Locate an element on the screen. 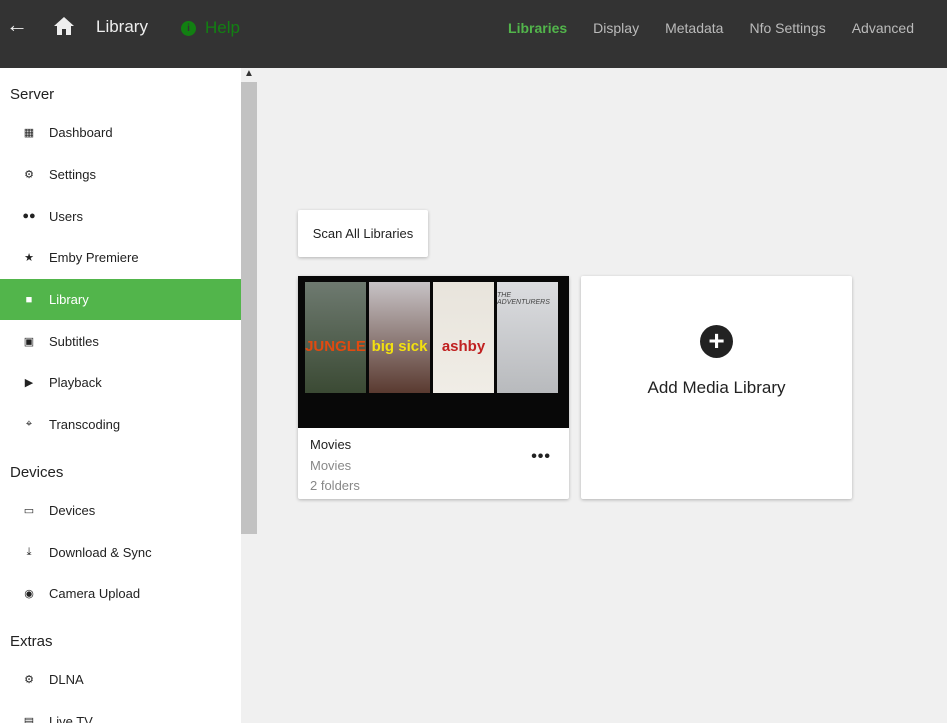 This screenshot has width=947, height=723. add-media-library-label: Add Media Library is located at coordinates (716, 387).